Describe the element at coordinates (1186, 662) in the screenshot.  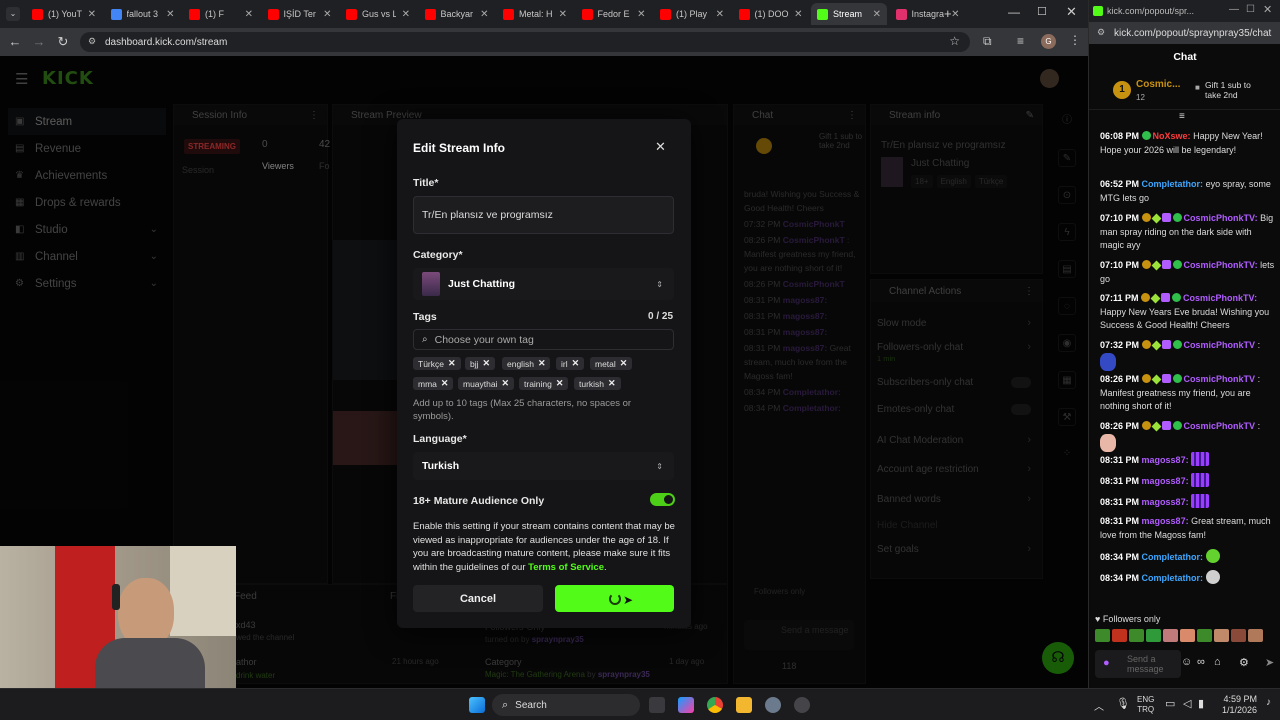
I see `emote-picker-icon: ☺` at that location.